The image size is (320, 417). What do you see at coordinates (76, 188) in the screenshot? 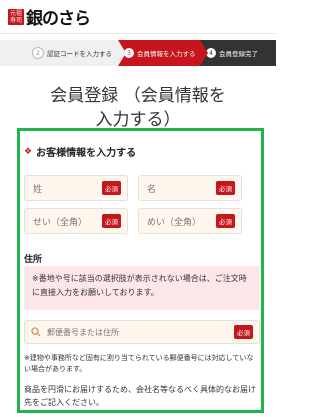
I see `last-name-field: 姓 必須` at bounding box center [76, 188].